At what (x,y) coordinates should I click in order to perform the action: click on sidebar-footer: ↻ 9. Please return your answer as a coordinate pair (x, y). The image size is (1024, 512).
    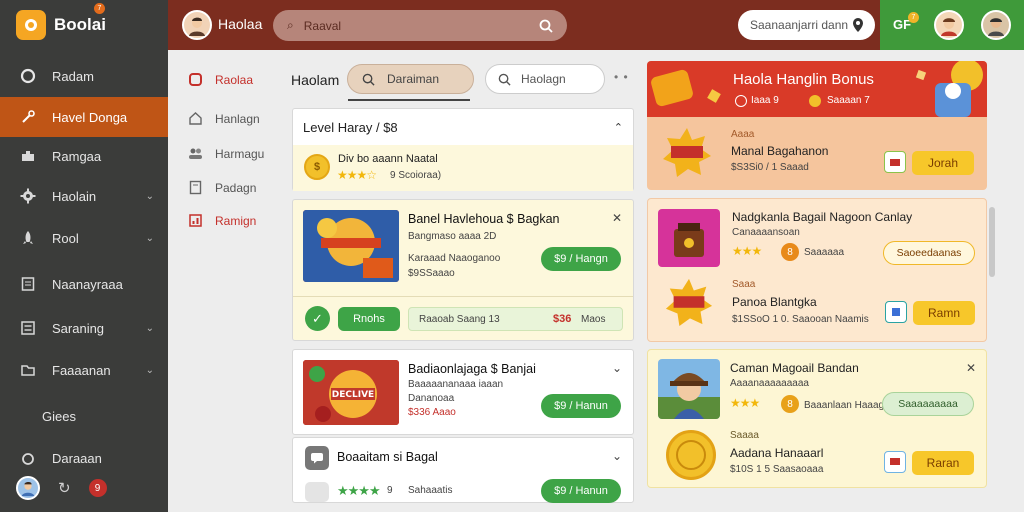
    Looking at the image, I should click on (61, 488).